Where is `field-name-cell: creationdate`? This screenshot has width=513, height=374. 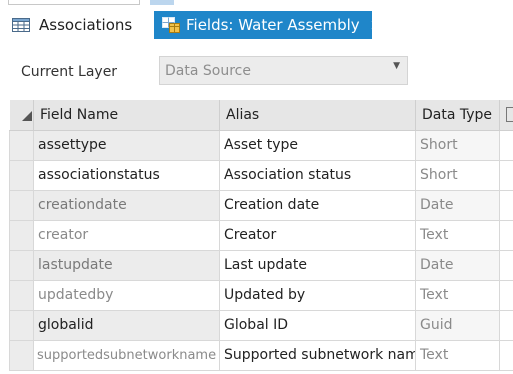
field-name-cell: creationdate is located at coordinates (126, 205).